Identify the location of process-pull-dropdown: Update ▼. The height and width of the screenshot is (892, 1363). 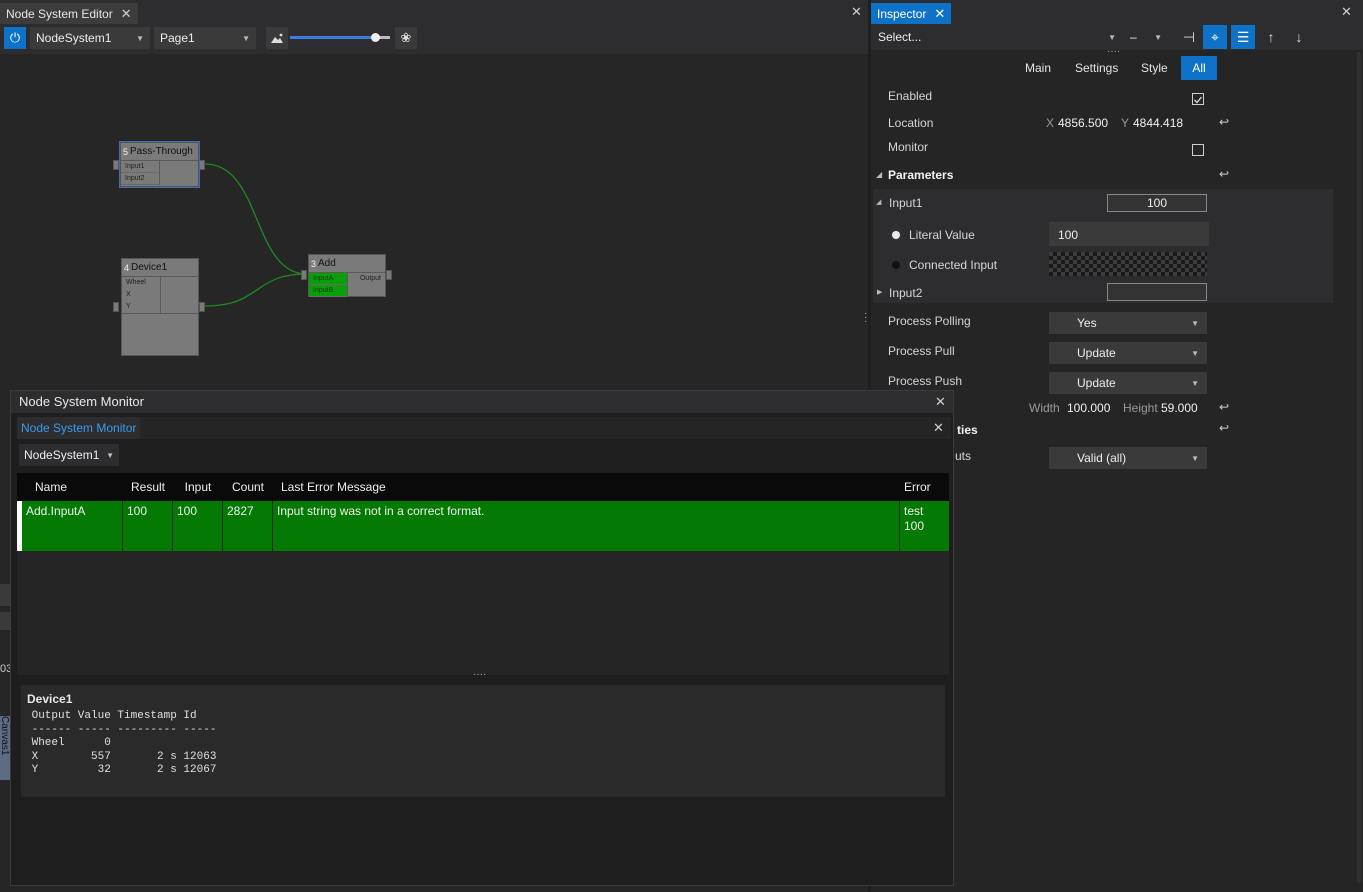
(1128, 353).